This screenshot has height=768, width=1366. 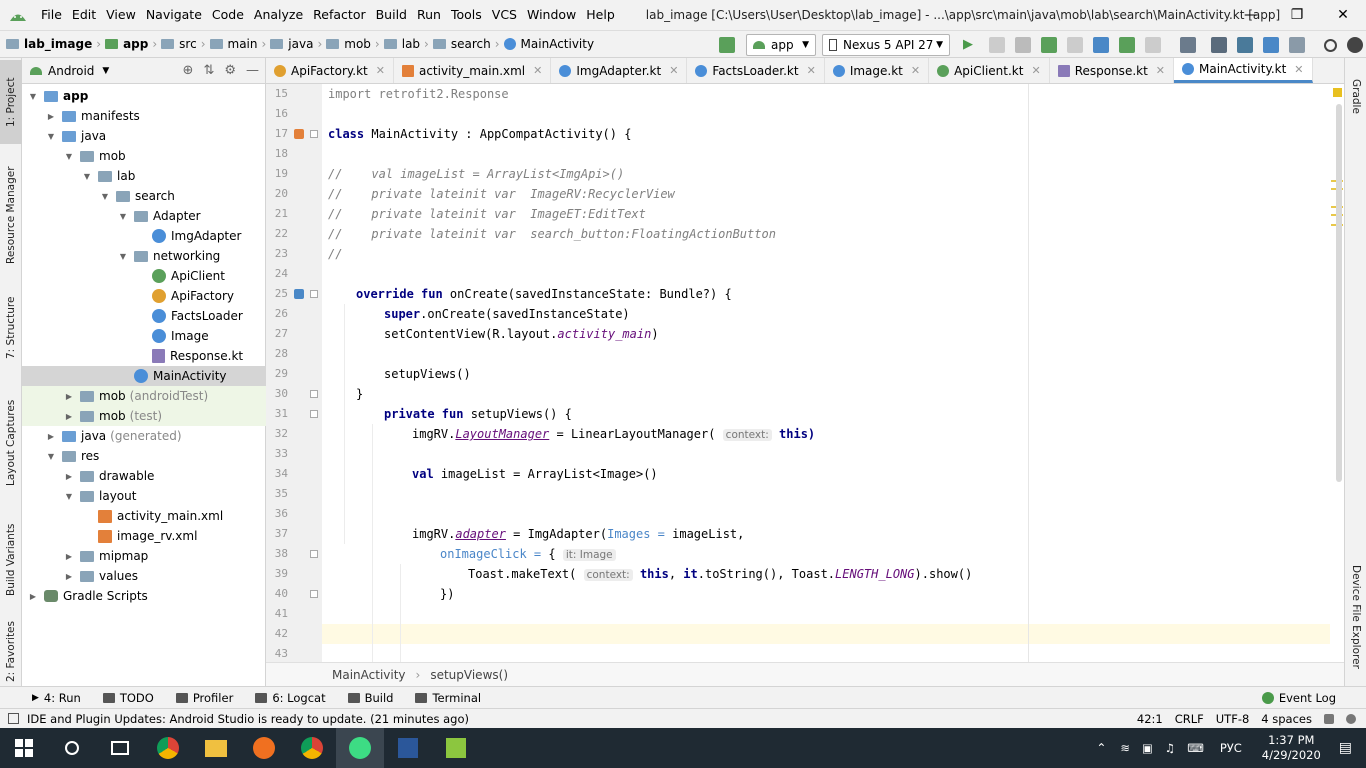 What do you see at coordinates (473, 70) in the screenshot?
I see `editor-tab: activity_main.xml ✕` at bounding box center [473, 70].